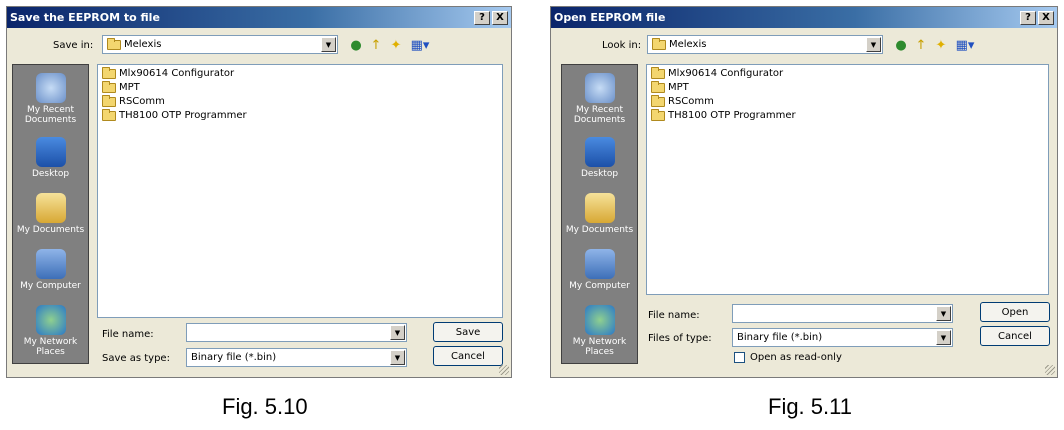 This screenshot has width=1064, height=430. What do you see at coordinates (739, 357) in the screenshot?
I see `read-only-checkbox` at bounding box center [739, 357].